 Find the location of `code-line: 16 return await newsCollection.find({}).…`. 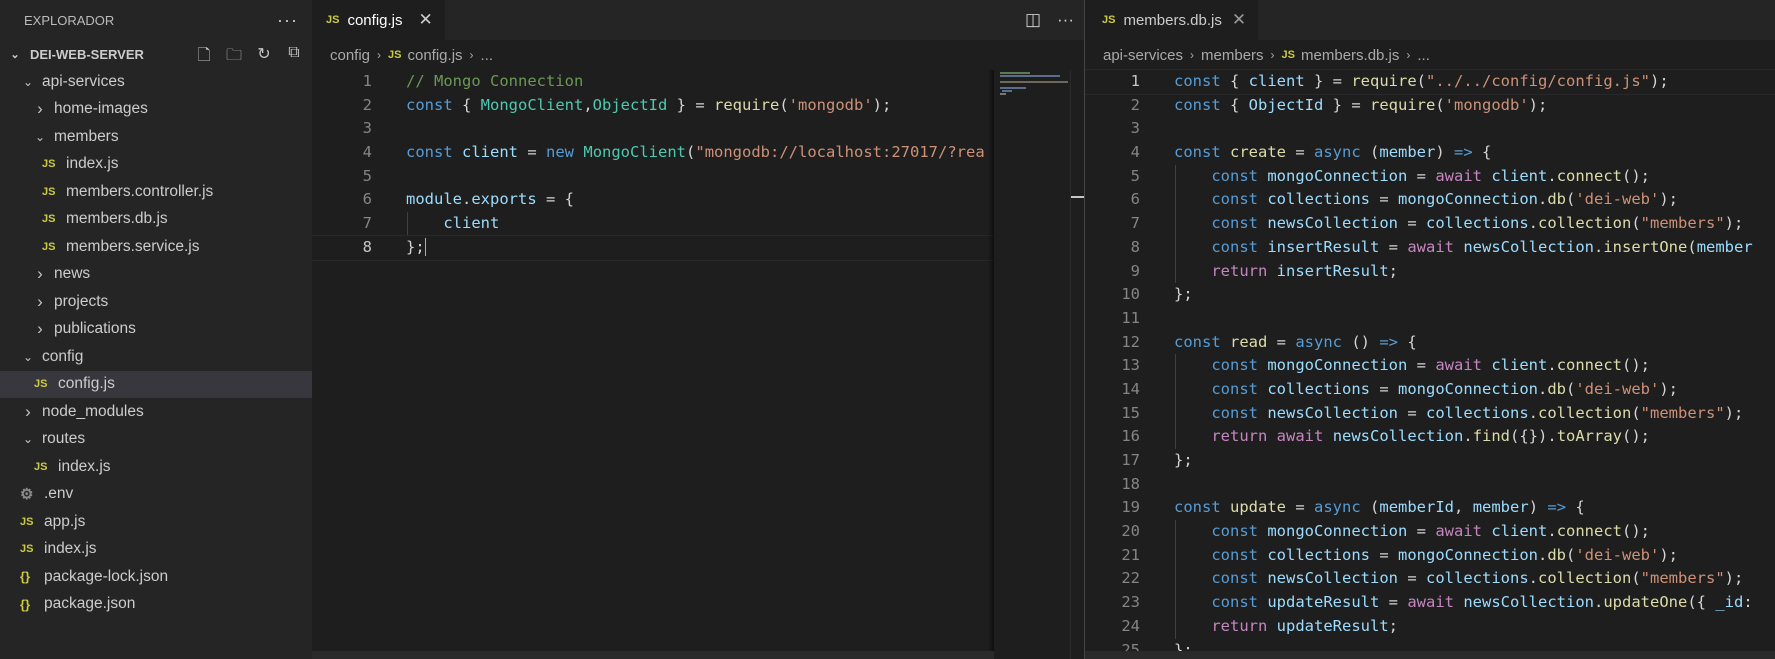

code-line: 16 return await newsCollection.find({}).… is located at coordinates (1430, 437).